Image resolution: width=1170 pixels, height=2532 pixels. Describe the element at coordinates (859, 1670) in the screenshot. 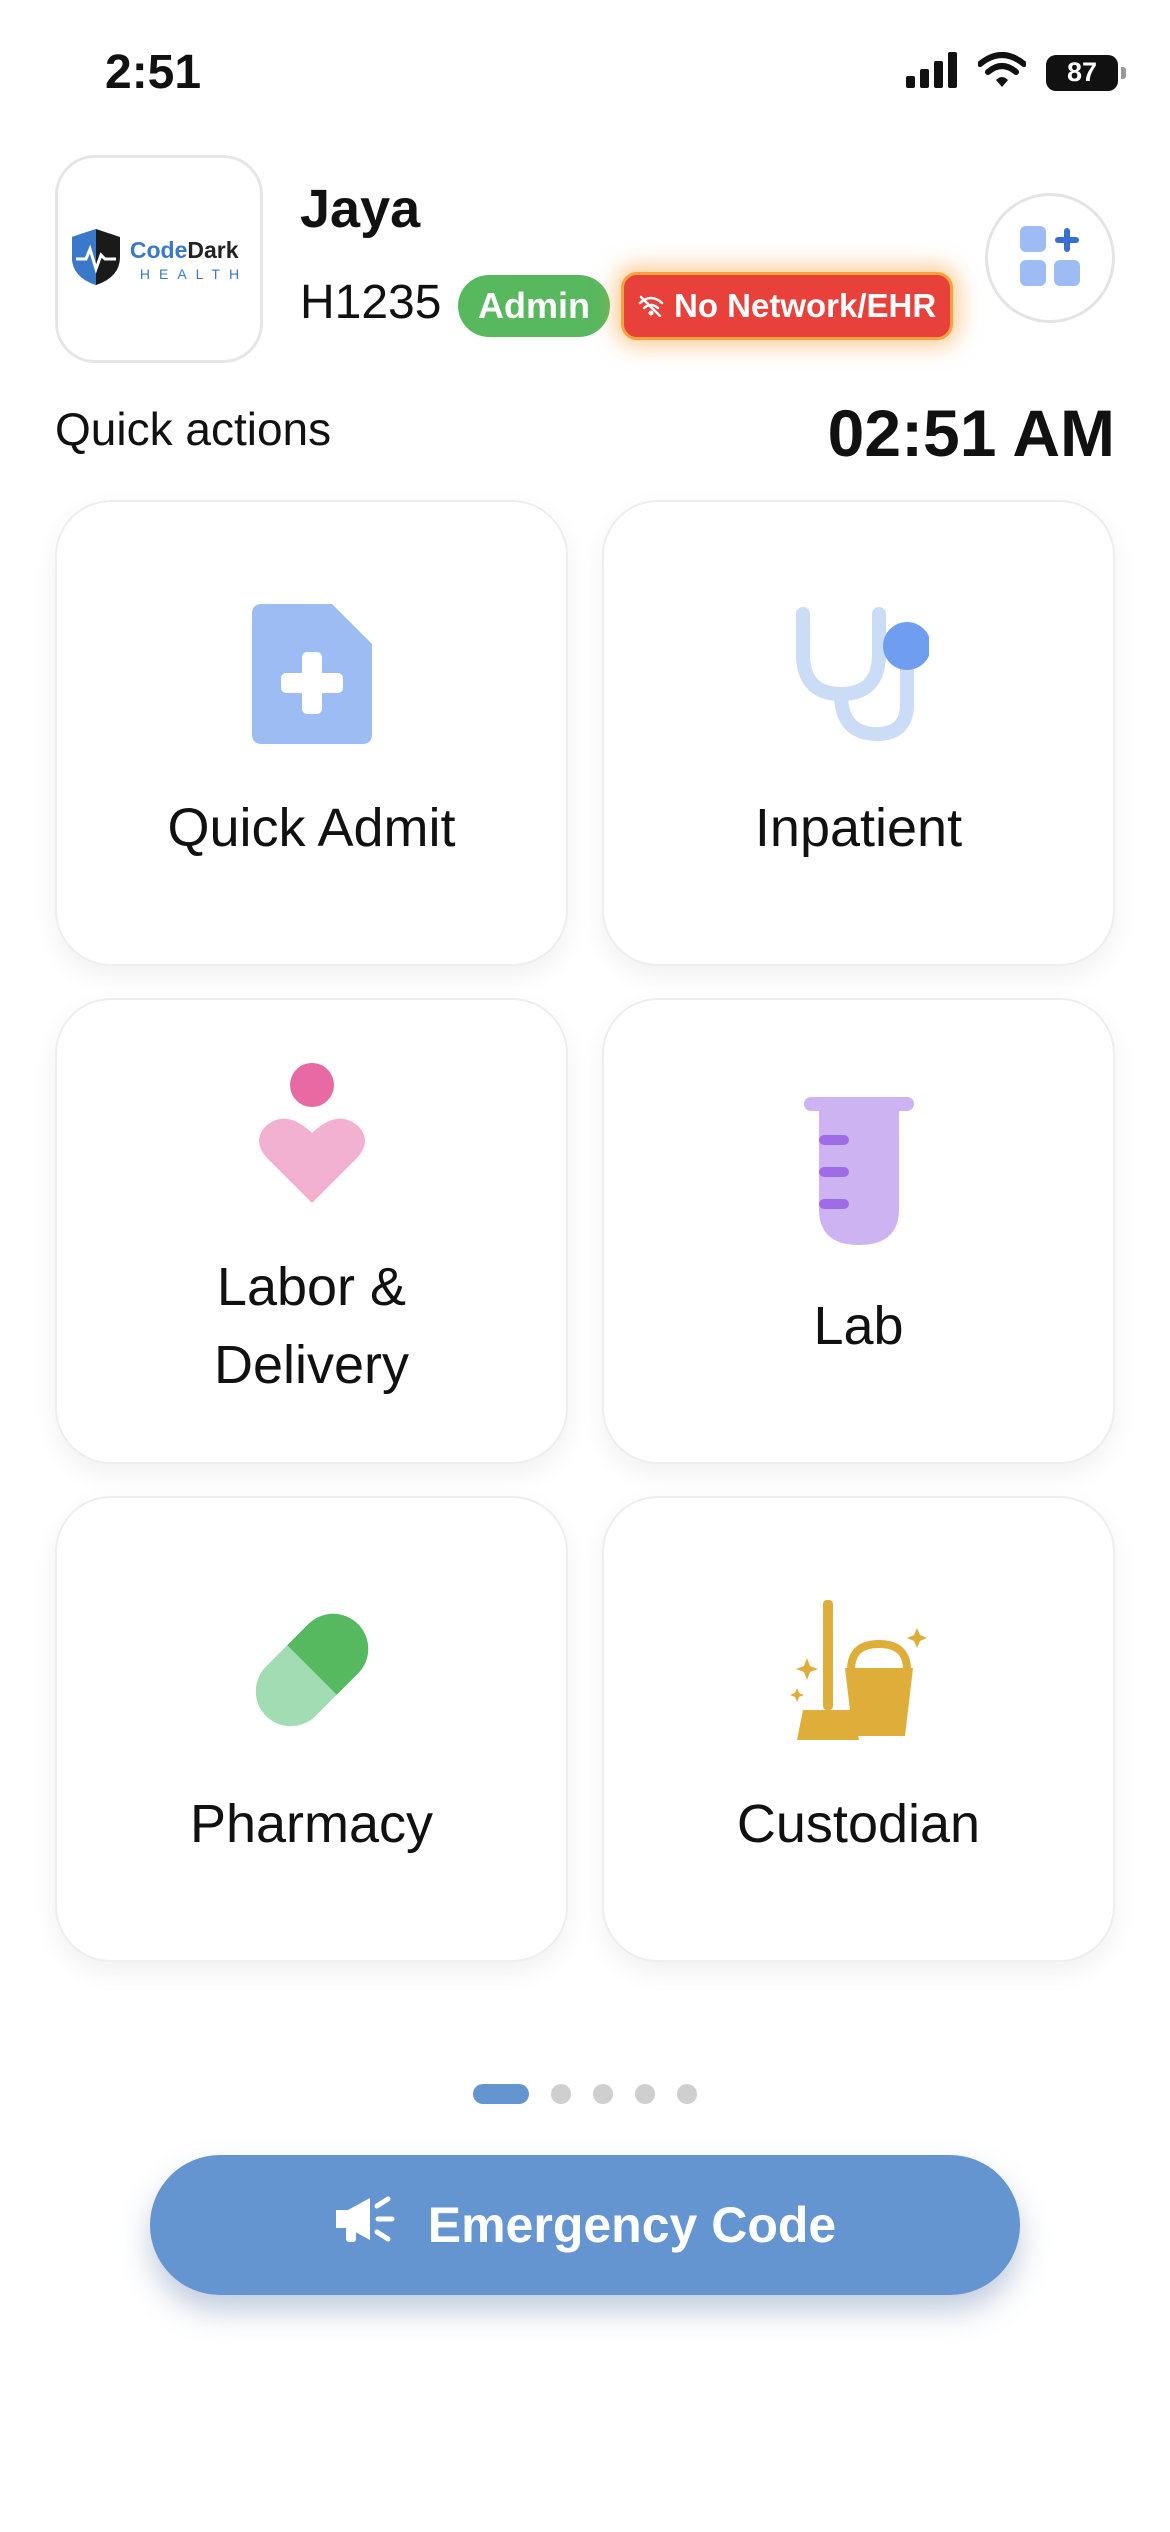

I see `broom-bucket-icon` at that location.